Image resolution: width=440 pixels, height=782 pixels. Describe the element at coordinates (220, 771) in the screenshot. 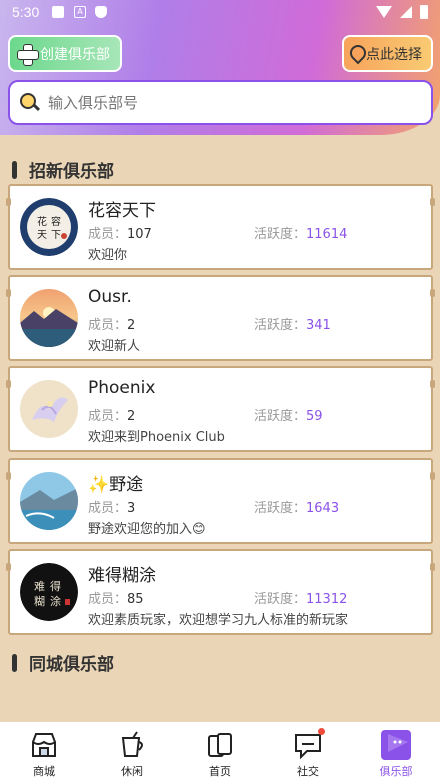

I see `tab-home-label: 首页` at that location.